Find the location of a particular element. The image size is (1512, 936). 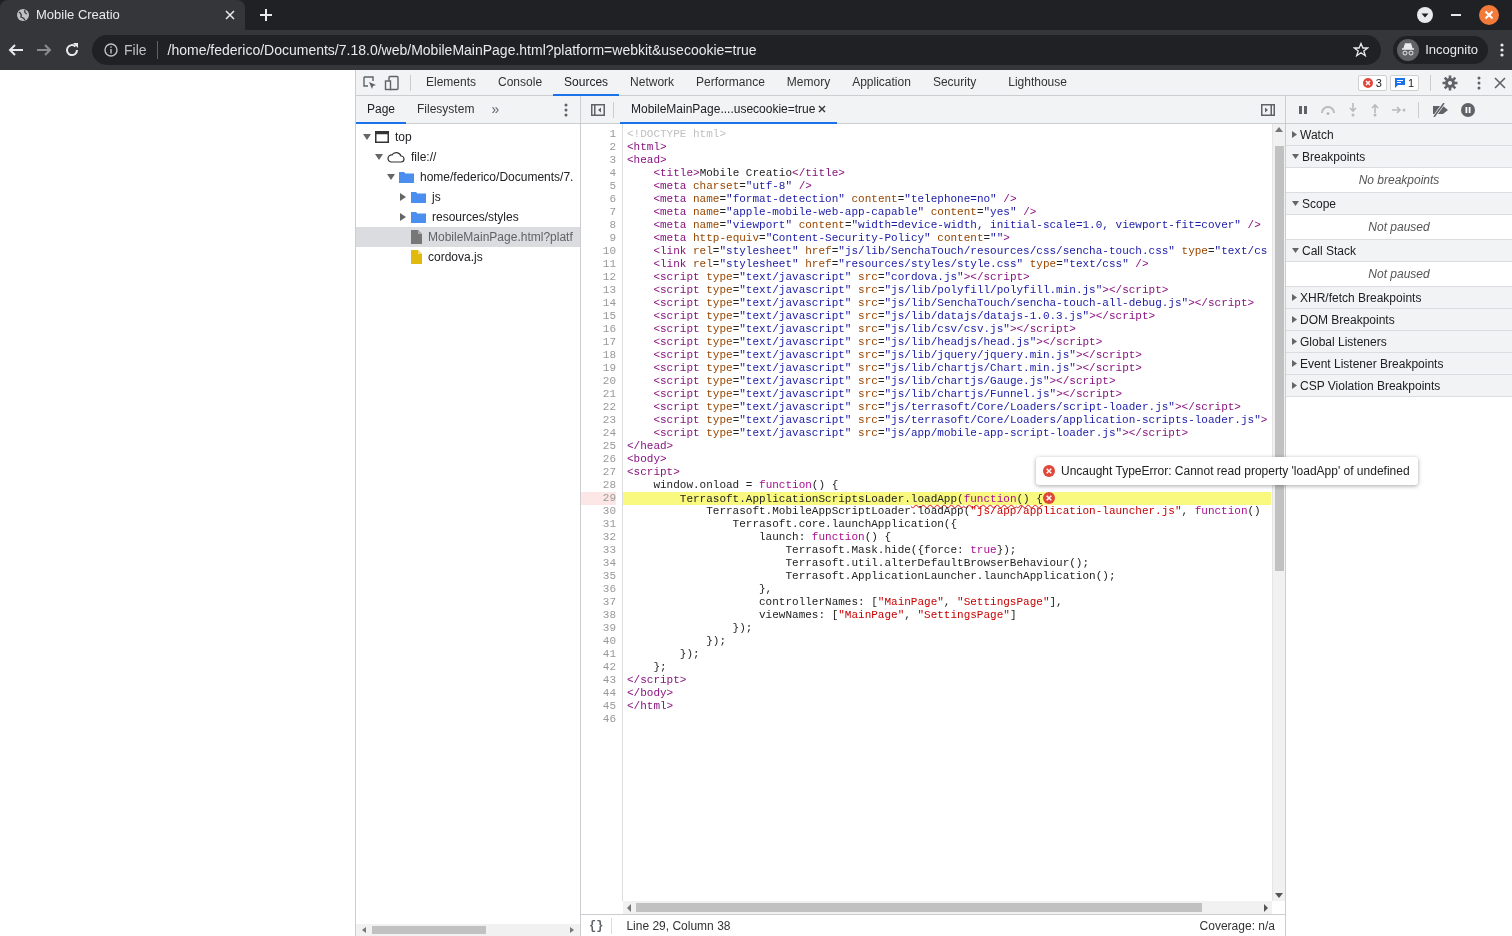

error-icon is located at coordinates (1048, 498).